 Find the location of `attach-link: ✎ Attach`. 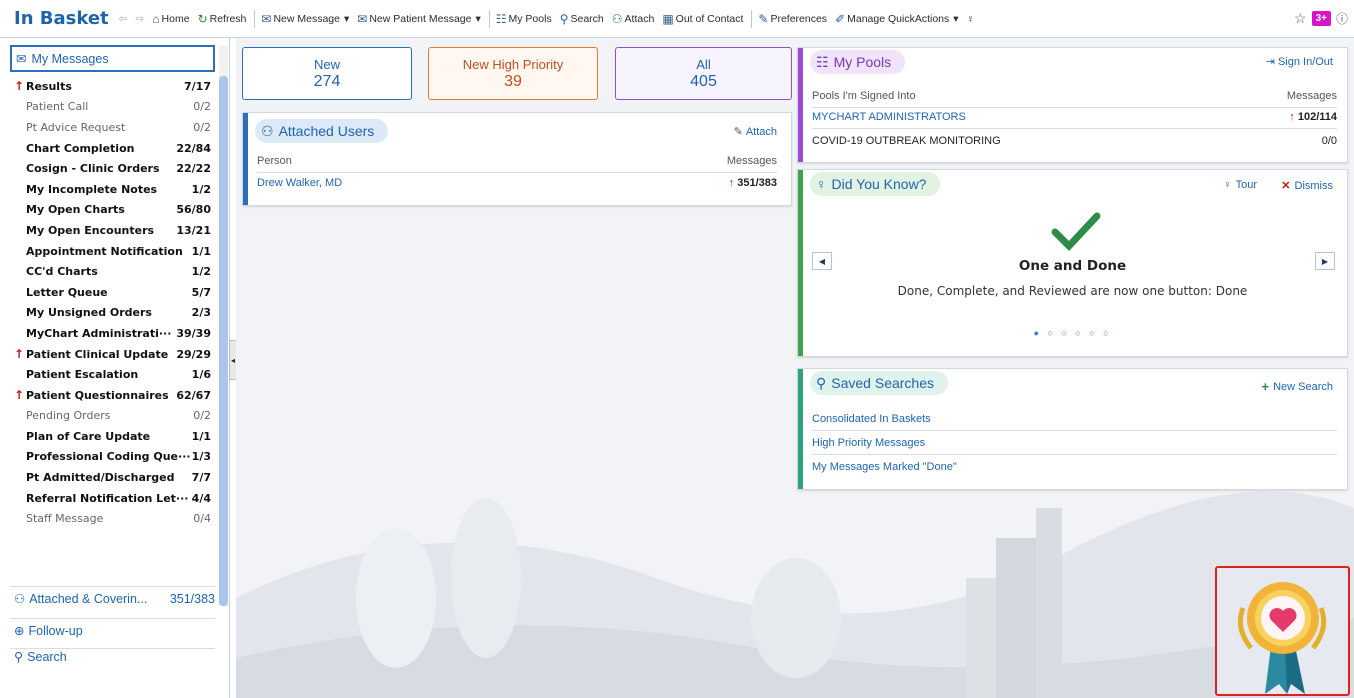

attach-link: ✎ Attach is located at coordinates (755, 132).